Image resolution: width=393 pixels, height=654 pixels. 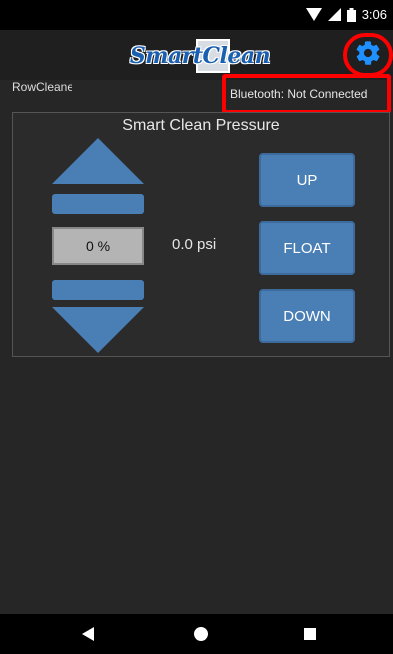 I want to click on nav-home-icon, so click(x=201, y=634).